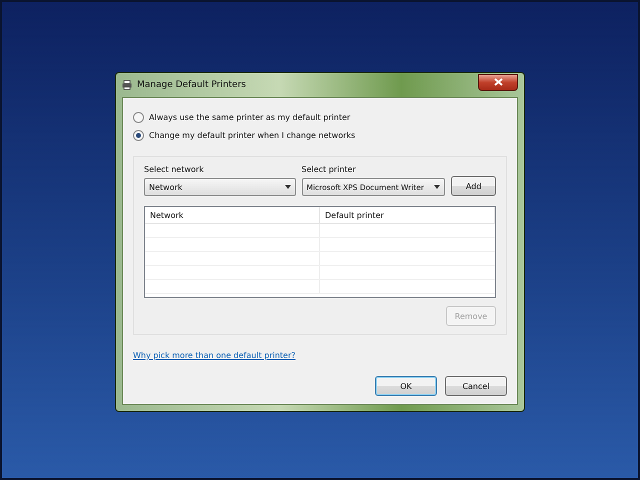  I want to click on network-dropdown: Network, so click(220, 187).